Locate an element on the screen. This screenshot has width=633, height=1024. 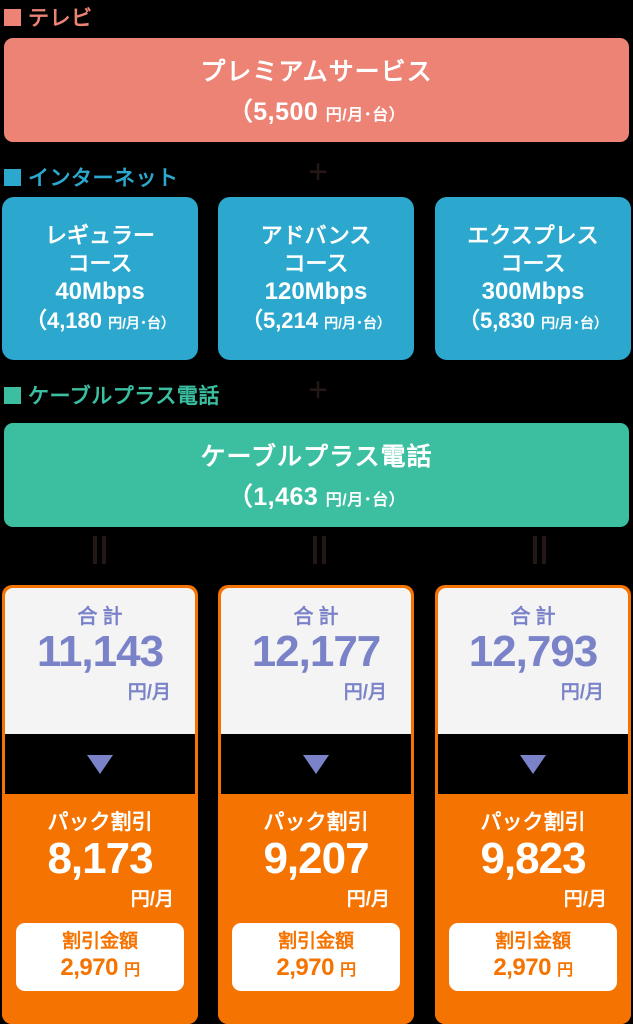
course-price: （5,830 円/月･台） is located at coordinates (533, 321).